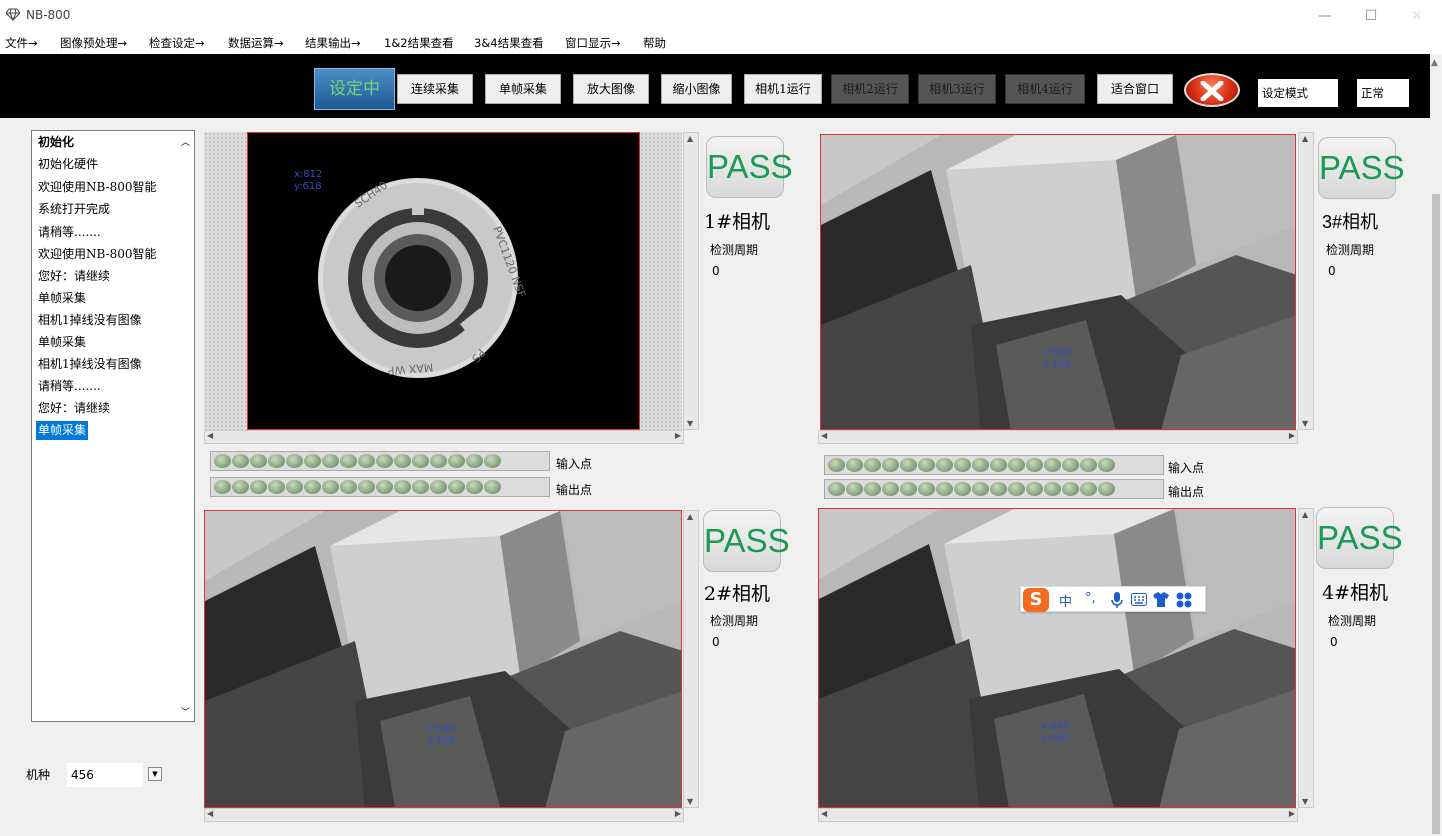  Describe the element at coordinates (734, 250) in the screenshot. I see `camera1-period-label: 检测周期` at that location.